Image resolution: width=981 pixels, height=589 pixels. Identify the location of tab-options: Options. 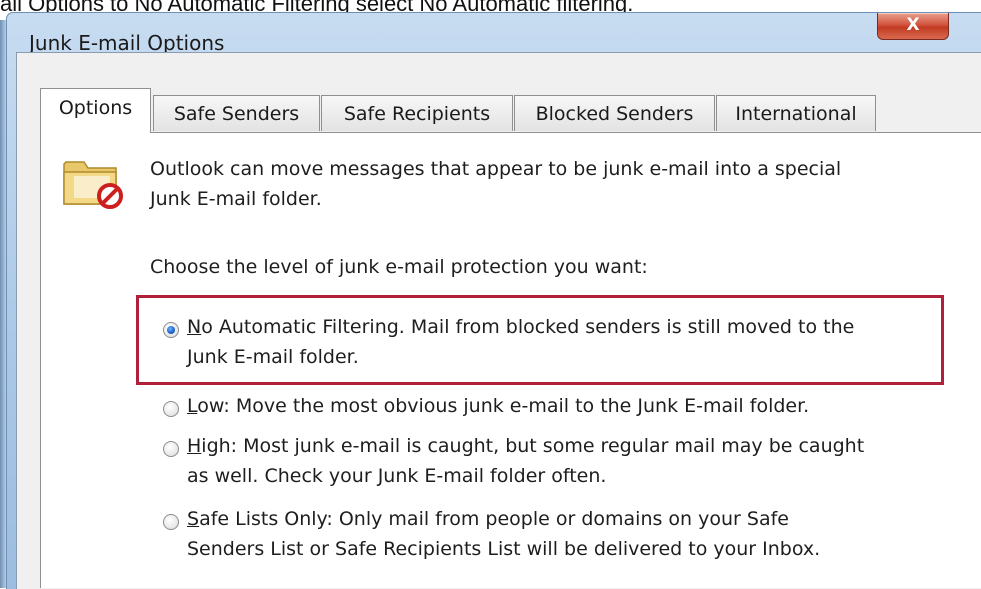
(95, 110).